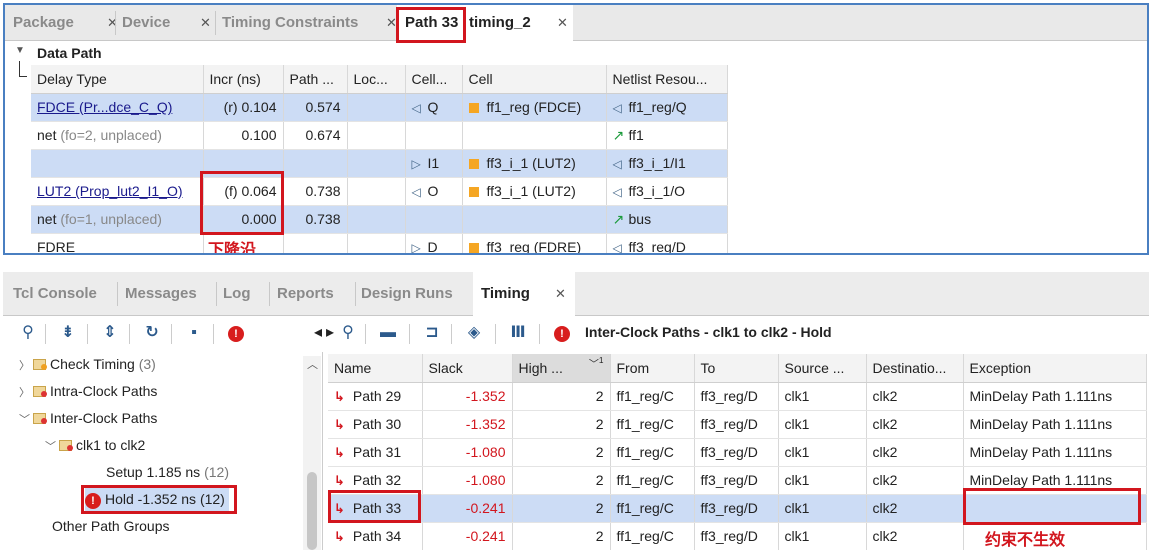  Describe the element at coordinates (379, 219) in the screenshot. I see `table-row: net (fo=1, unplaced) 0.000 0.738 ↗ bus` at that location.